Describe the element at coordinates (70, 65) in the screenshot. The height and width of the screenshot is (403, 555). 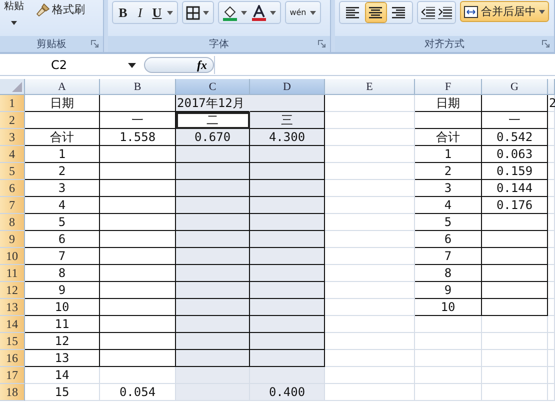
I see `name-box: C2` at that location.